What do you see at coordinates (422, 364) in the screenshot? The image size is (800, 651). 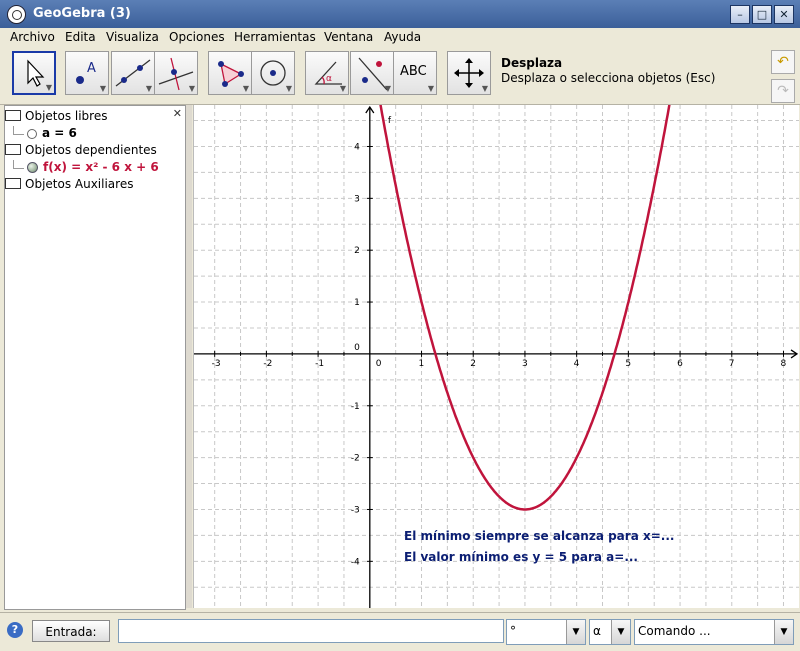 I see `x-tick-label: 1` at bounding box center [422, 364].